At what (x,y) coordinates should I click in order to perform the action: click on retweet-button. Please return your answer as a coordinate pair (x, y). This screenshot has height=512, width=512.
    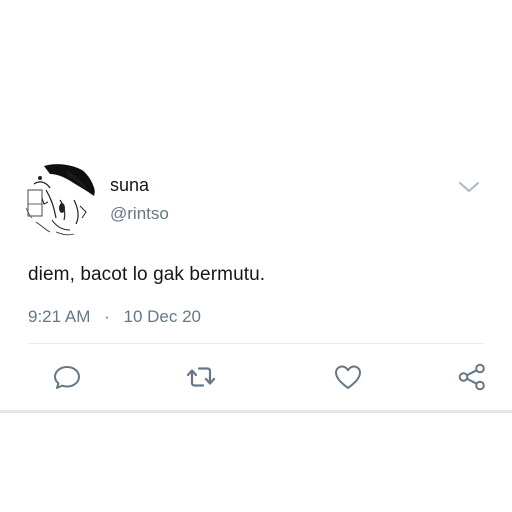
    Looking at the image, I should click on (201, 377).